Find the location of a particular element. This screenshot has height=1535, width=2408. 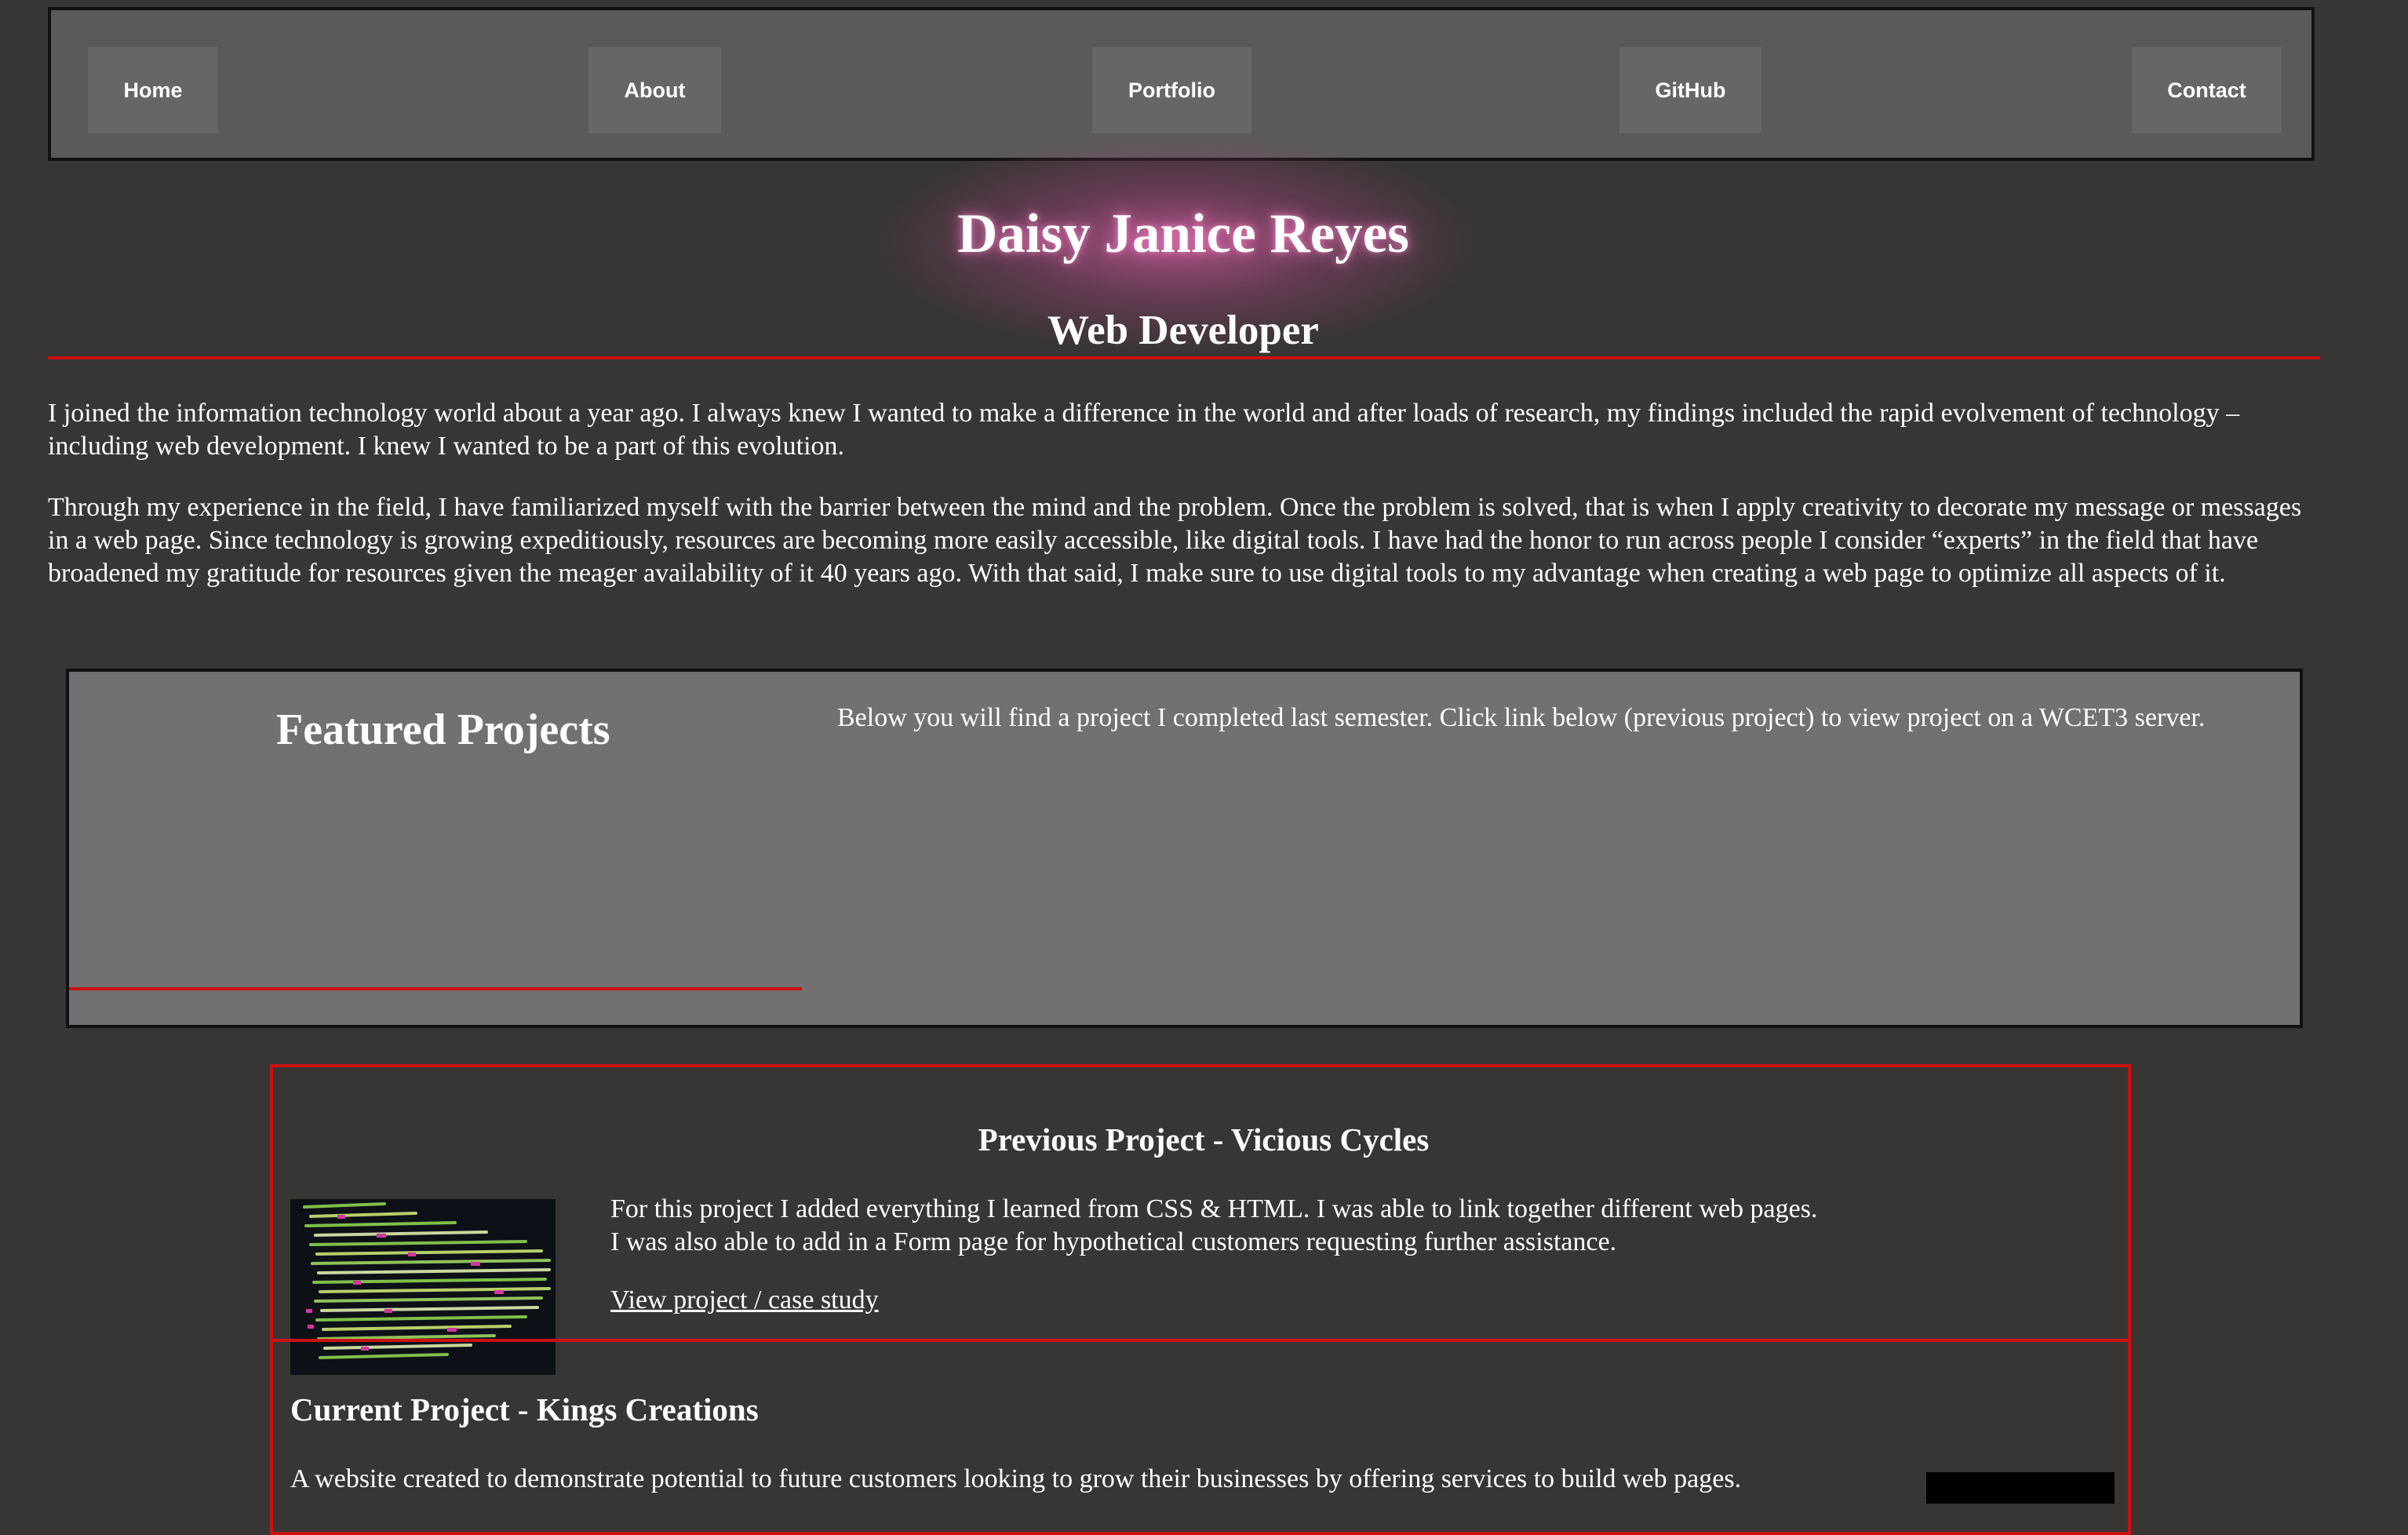

code-screenshot-thumbnail is located at coordinates (423, 1287).